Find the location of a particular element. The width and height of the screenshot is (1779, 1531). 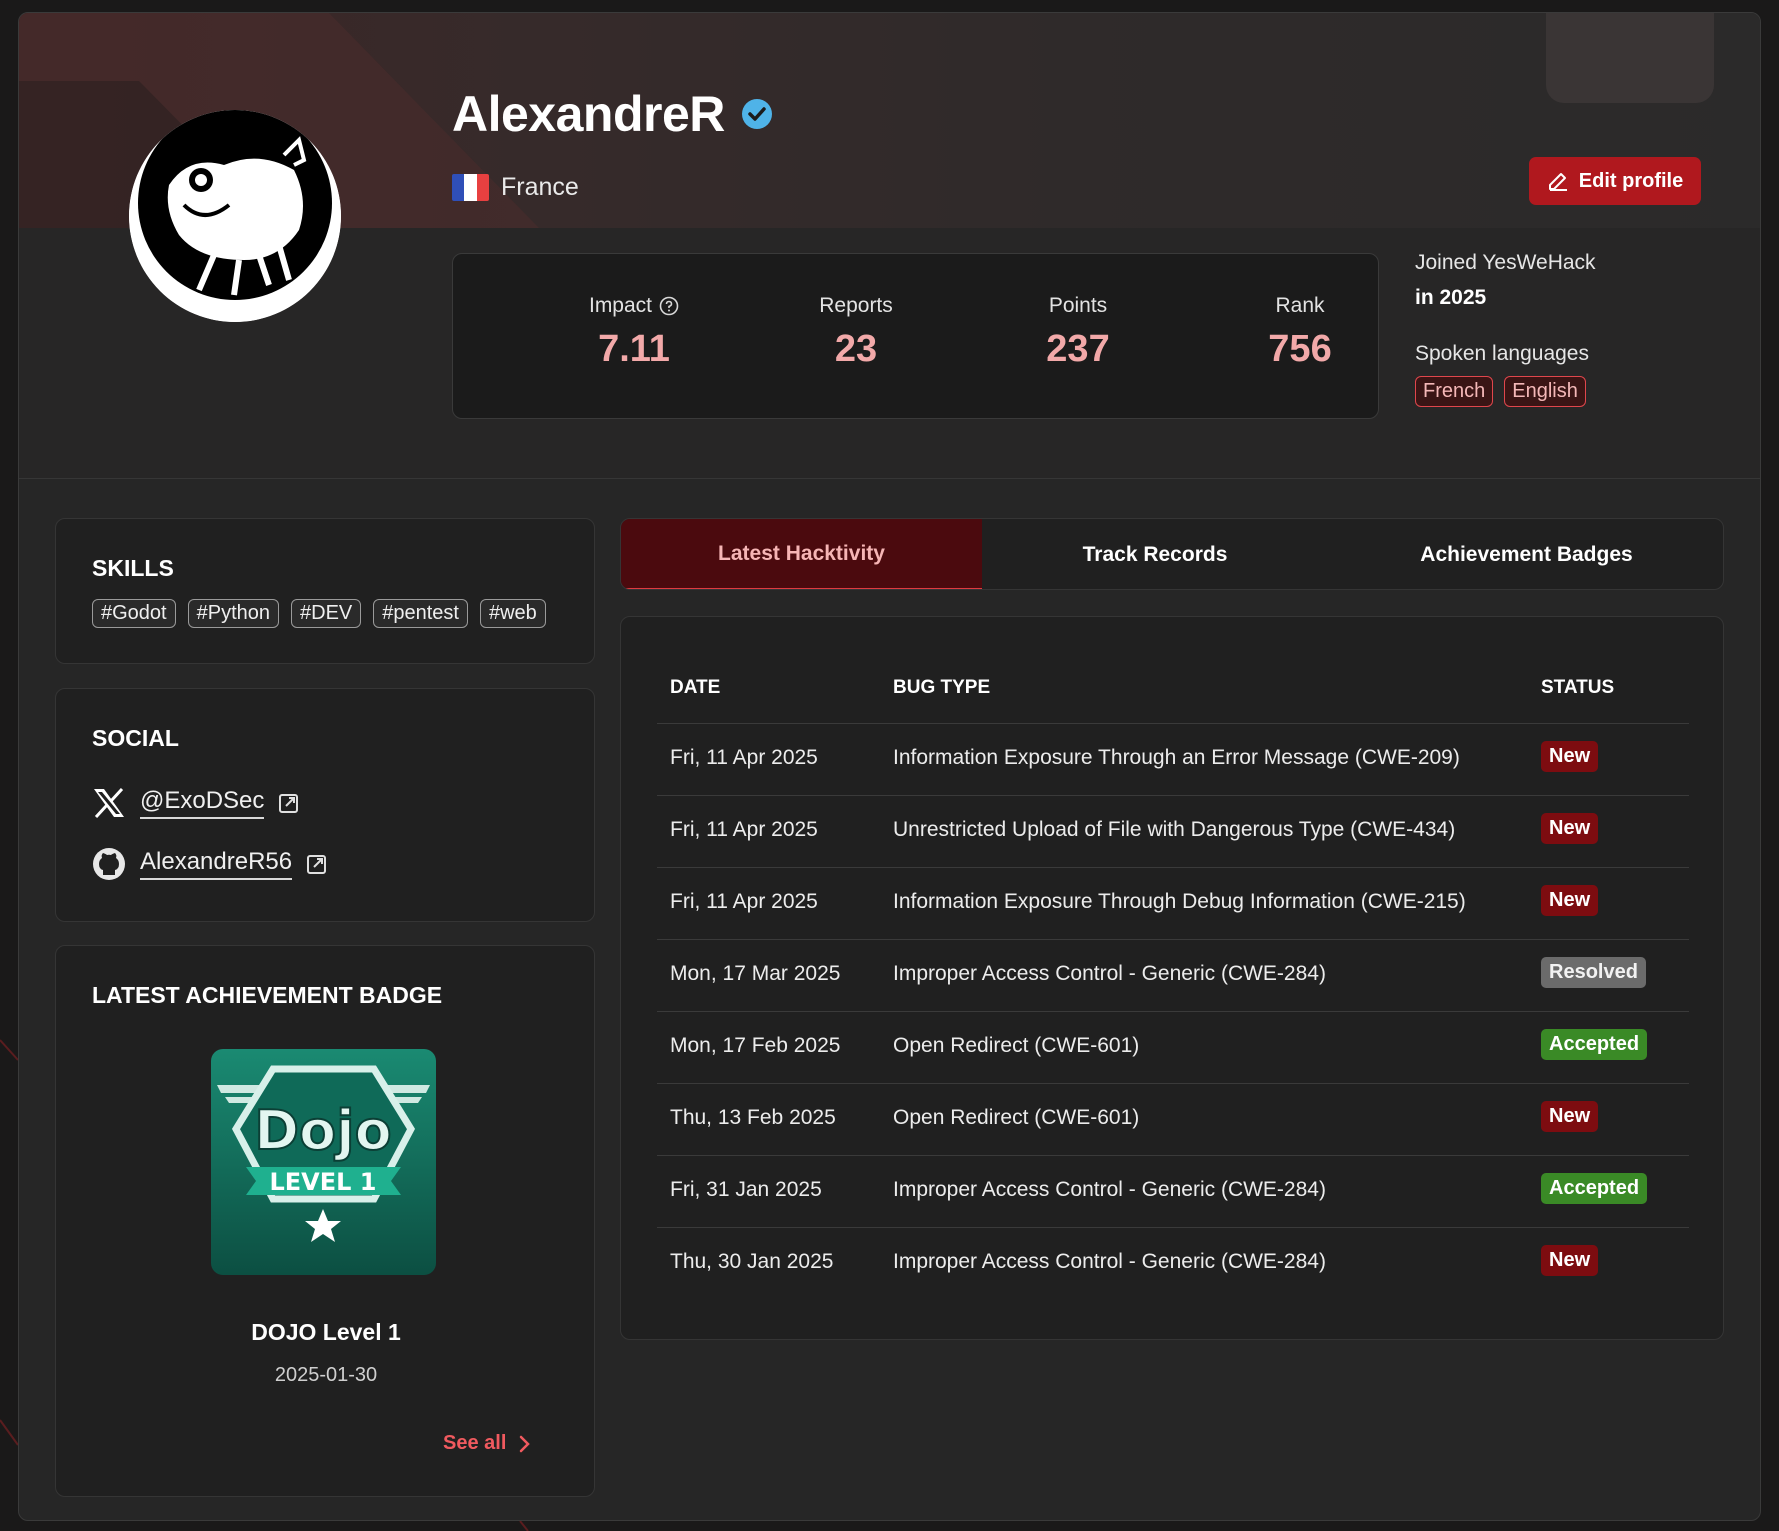

see-all-badges-link: See all is located at coordinates (487, 1443).